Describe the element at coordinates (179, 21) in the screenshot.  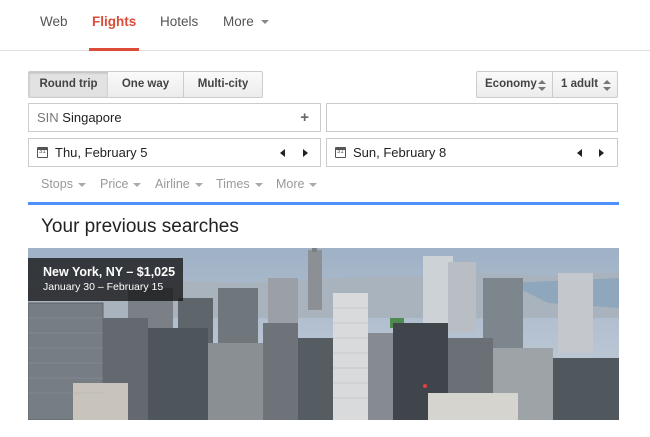
I see `tab-hotels-label: Hotels` at that location.